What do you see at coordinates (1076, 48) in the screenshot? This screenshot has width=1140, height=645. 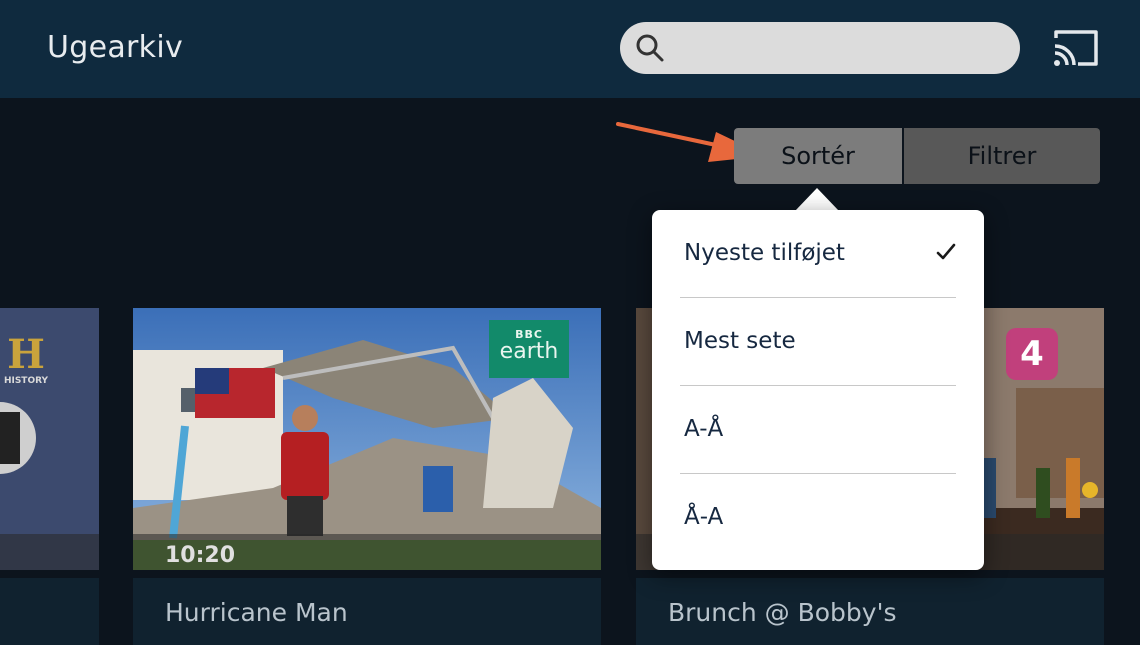 I see `cast-icon` at bounding box center [1076, 48].